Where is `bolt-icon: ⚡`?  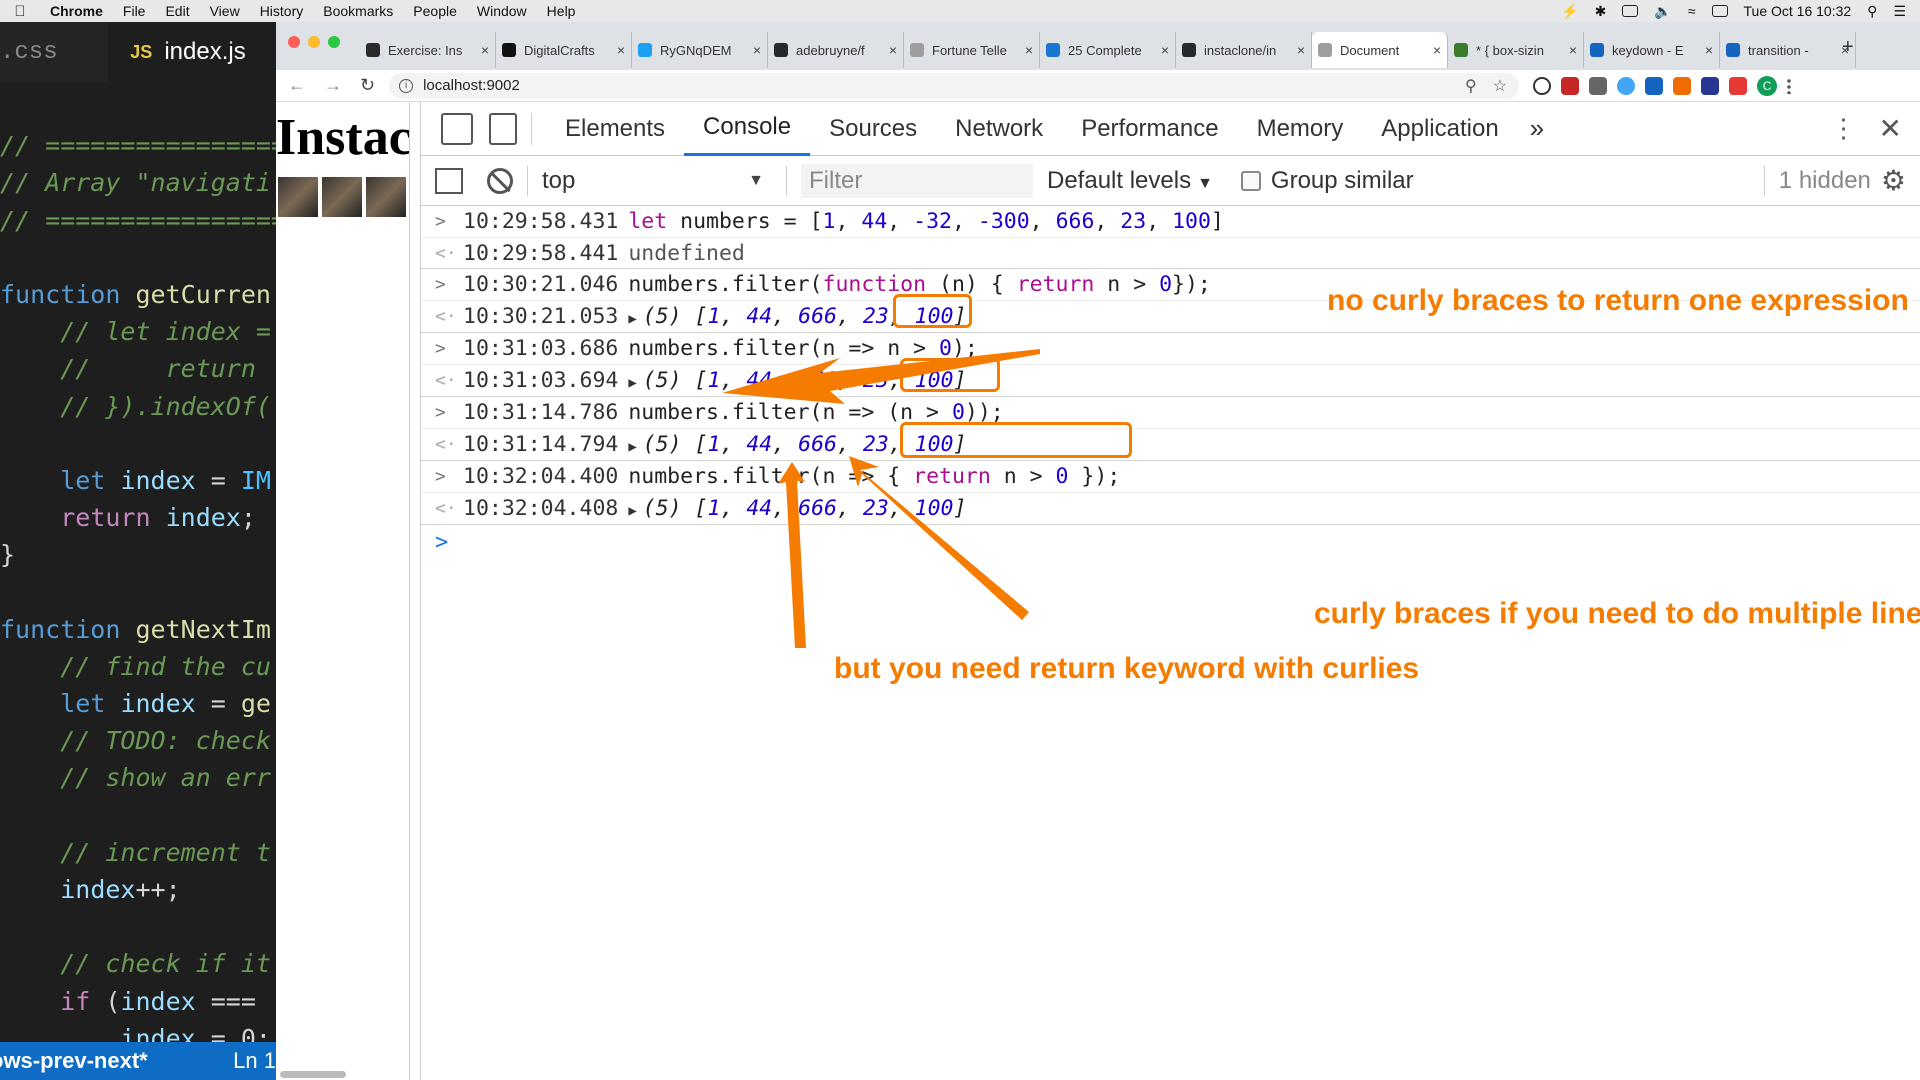 bolt-icon: ⚡ is located at coordinates (1569, 11).